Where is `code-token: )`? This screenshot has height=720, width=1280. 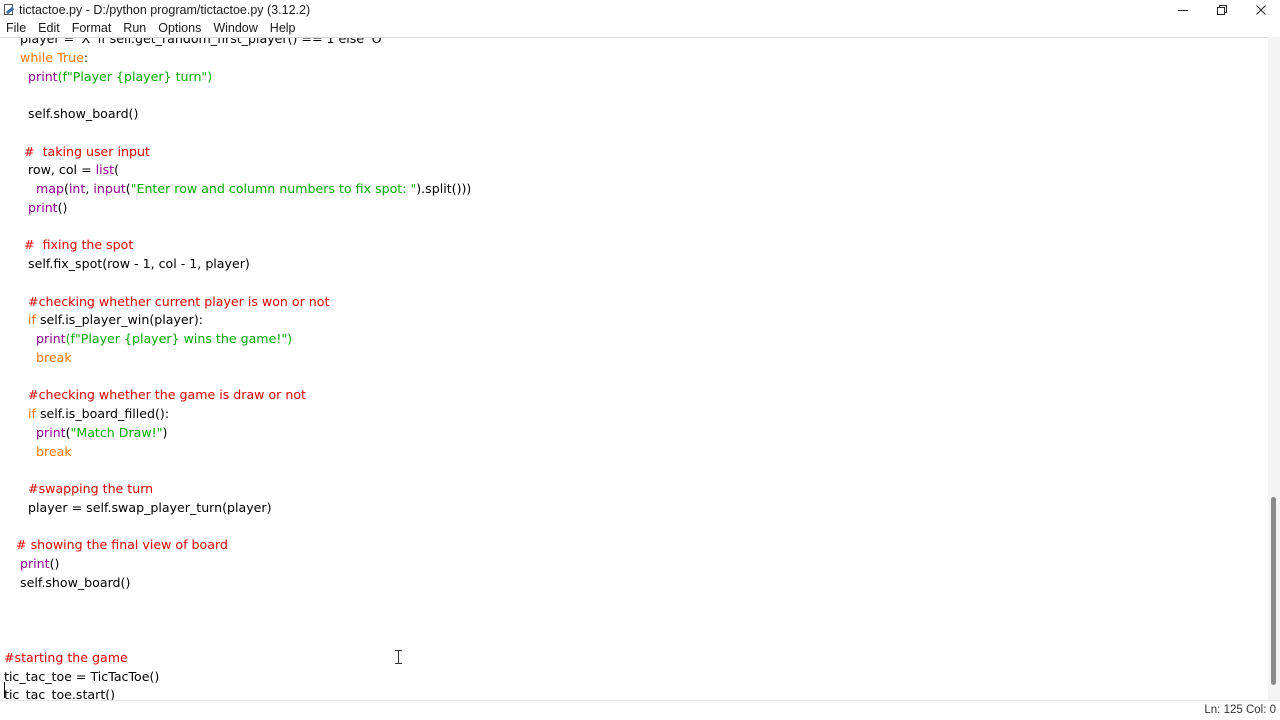 code-token: ) is located at coordinates (165, 432).